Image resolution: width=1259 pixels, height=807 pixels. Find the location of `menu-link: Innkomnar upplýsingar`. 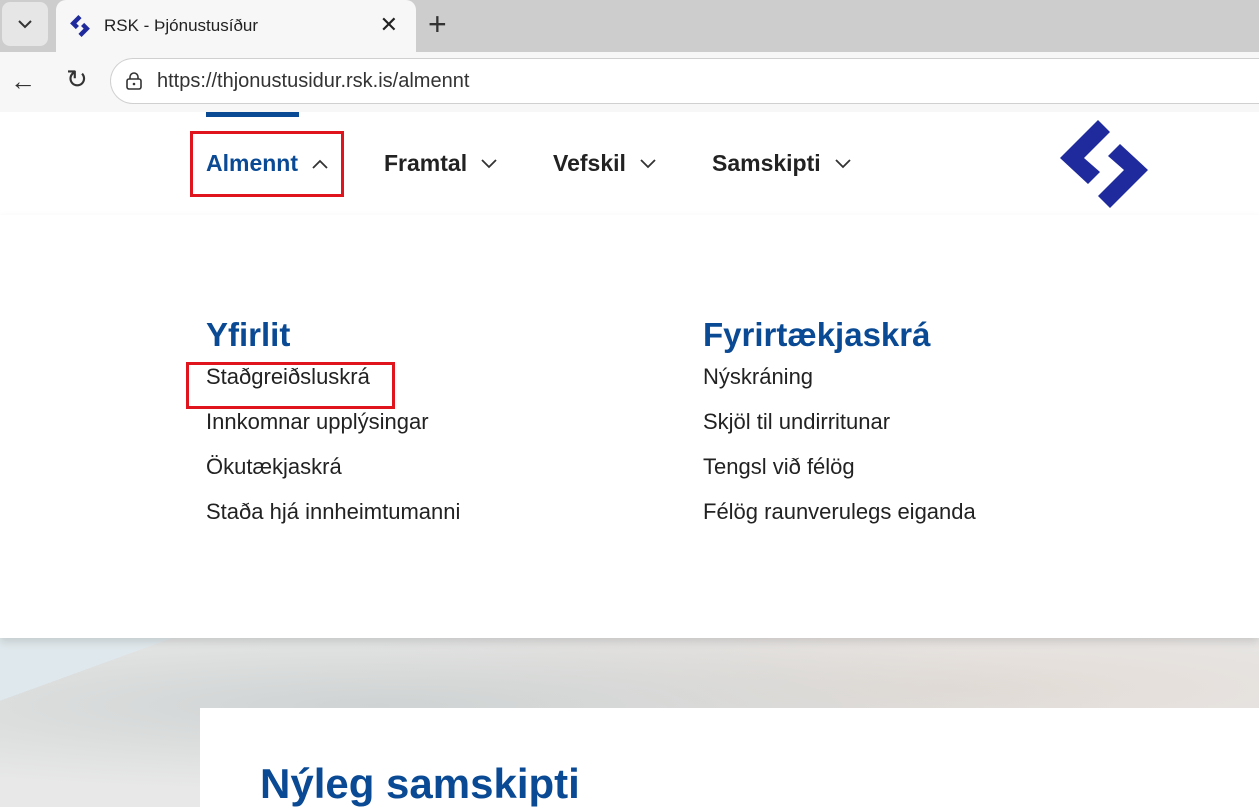

menu-link: Innkomnar upplýsingar is located at coordinates (333, 430).